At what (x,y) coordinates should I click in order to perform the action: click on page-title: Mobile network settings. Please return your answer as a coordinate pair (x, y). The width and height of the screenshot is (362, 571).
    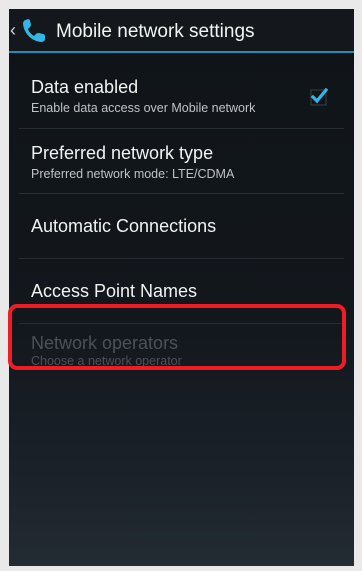
    Looking at the image, I should click on (155, 31).